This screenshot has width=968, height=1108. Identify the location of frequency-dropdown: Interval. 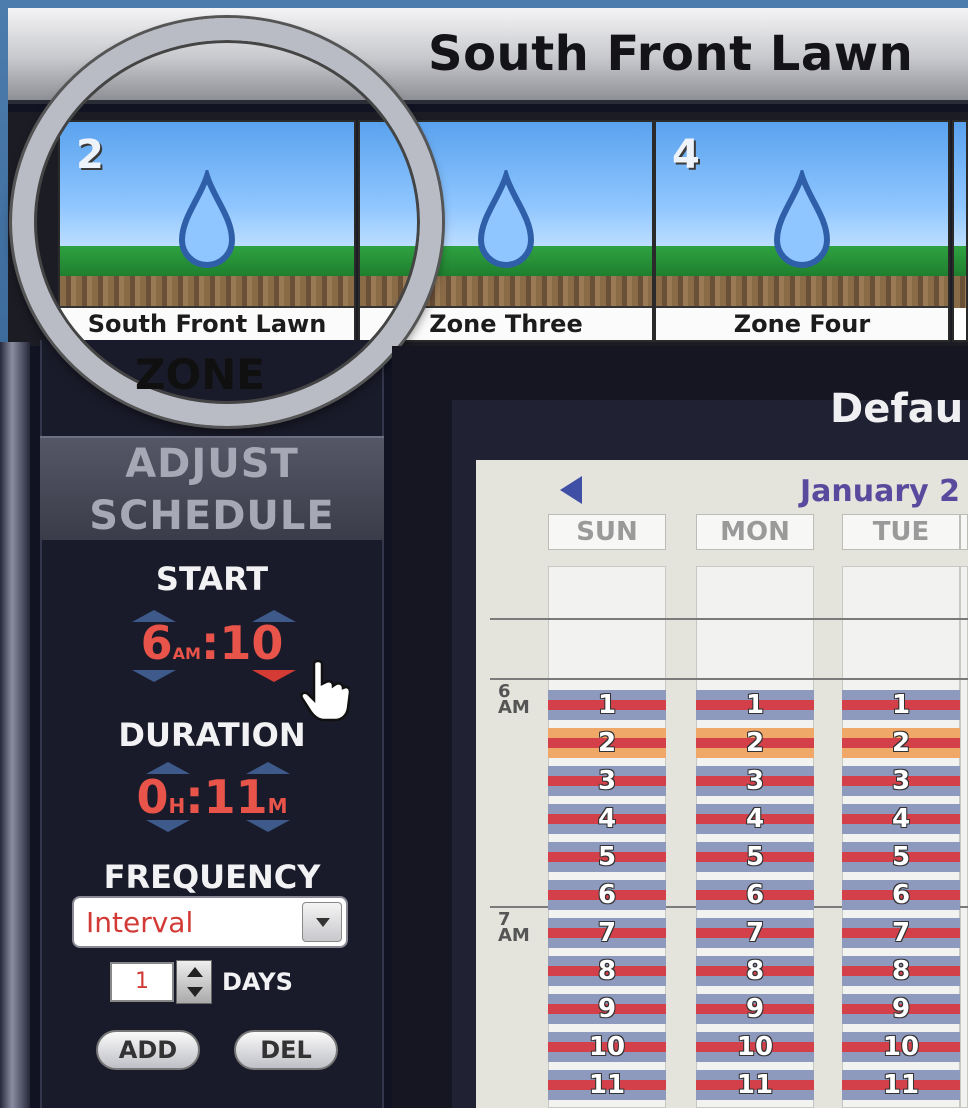
(210, 922).